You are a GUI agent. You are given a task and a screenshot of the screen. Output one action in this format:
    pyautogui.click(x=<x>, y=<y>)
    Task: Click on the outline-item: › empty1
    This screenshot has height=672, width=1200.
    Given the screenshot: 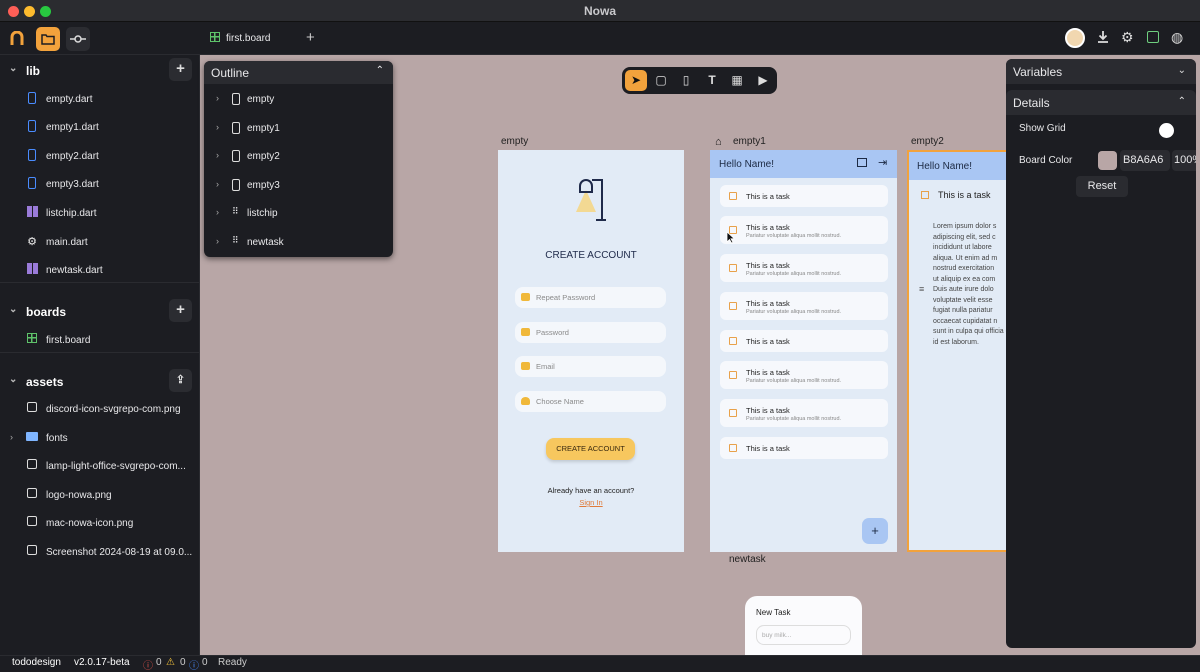 What is the action you would take?
    pyautogui.click(x=298, y=128)
    